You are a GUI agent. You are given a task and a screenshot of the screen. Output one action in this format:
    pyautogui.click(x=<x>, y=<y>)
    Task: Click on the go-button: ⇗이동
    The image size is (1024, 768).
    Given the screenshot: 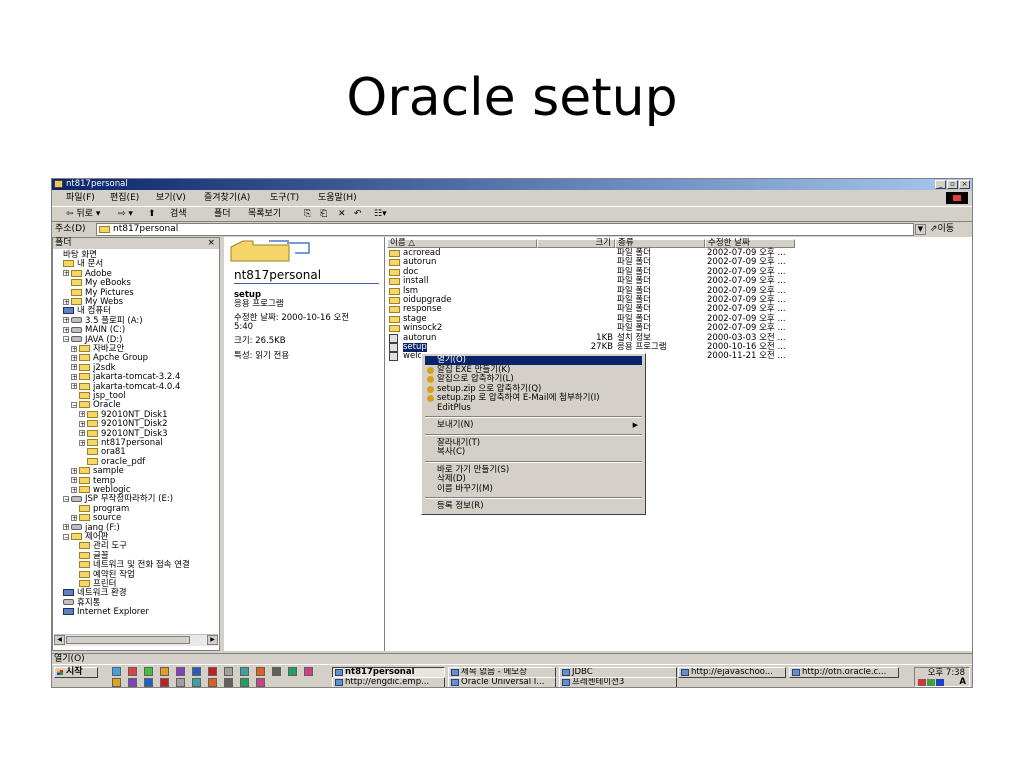 What is the action you would take?
    pyautogui.click(x=942, y=229)
    